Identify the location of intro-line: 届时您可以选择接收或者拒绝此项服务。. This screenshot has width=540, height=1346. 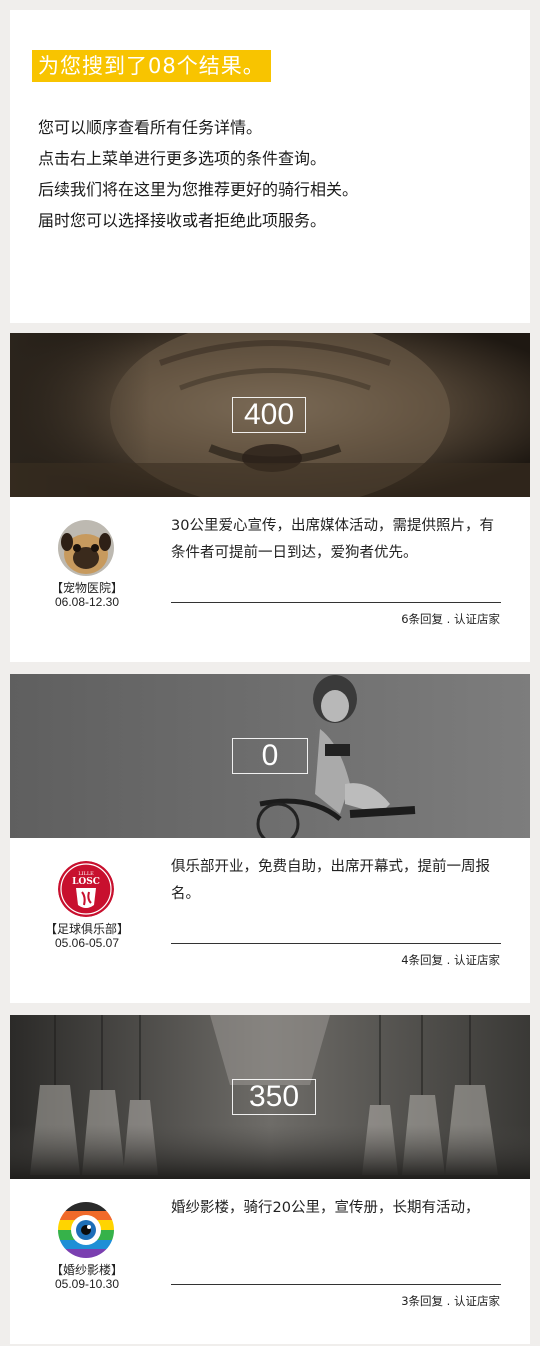
(182, 220).